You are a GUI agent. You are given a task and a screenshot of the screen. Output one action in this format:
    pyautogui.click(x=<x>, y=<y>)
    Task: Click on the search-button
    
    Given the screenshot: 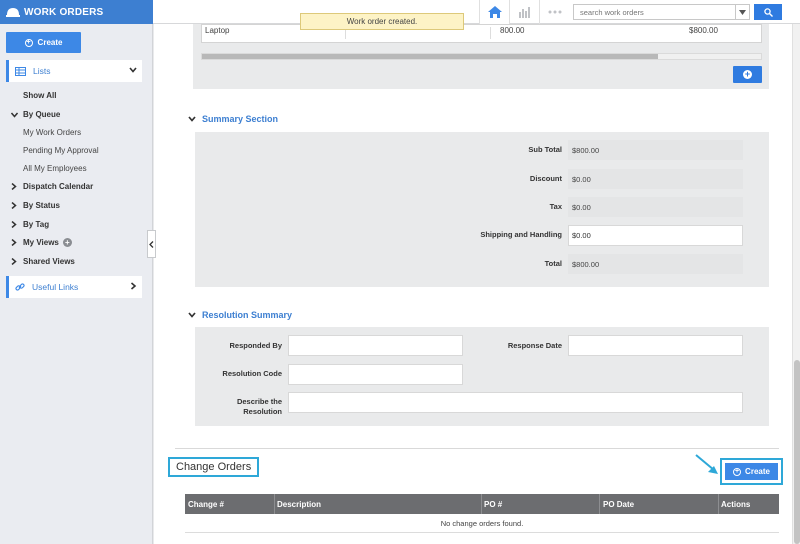 What is the action you would take?
    pyautogui.click(x=768, y=12)
    